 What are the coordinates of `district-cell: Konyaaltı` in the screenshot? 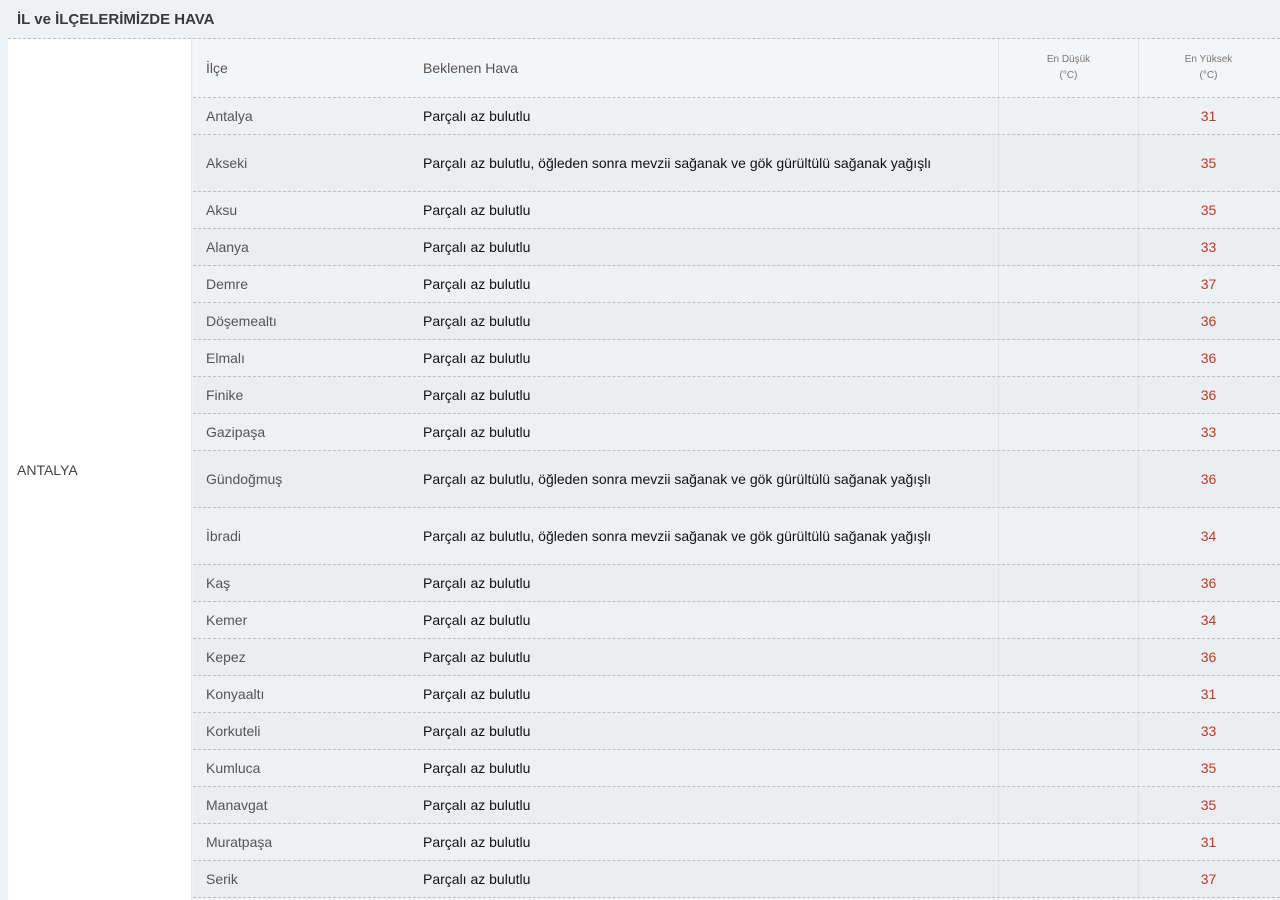 It's located at (235, 694).